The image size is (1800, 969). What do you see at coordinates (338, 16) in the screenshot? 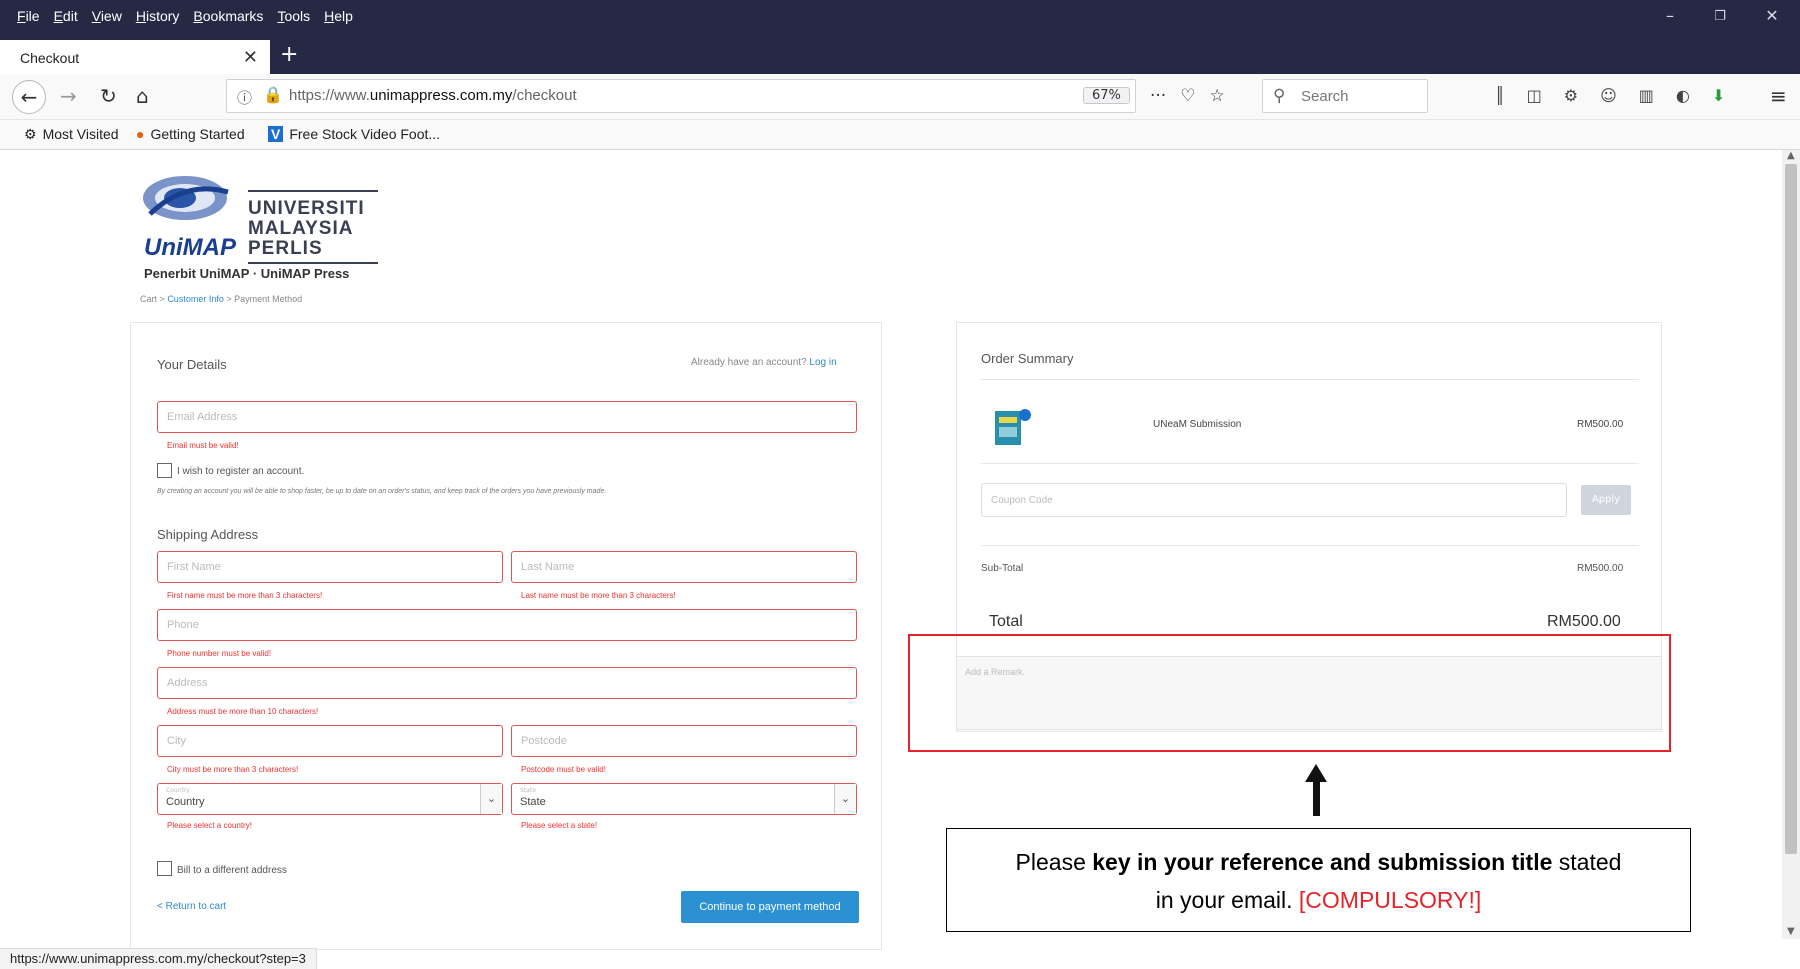
I see `menu-help: Help` at bounding box center [338, 16].